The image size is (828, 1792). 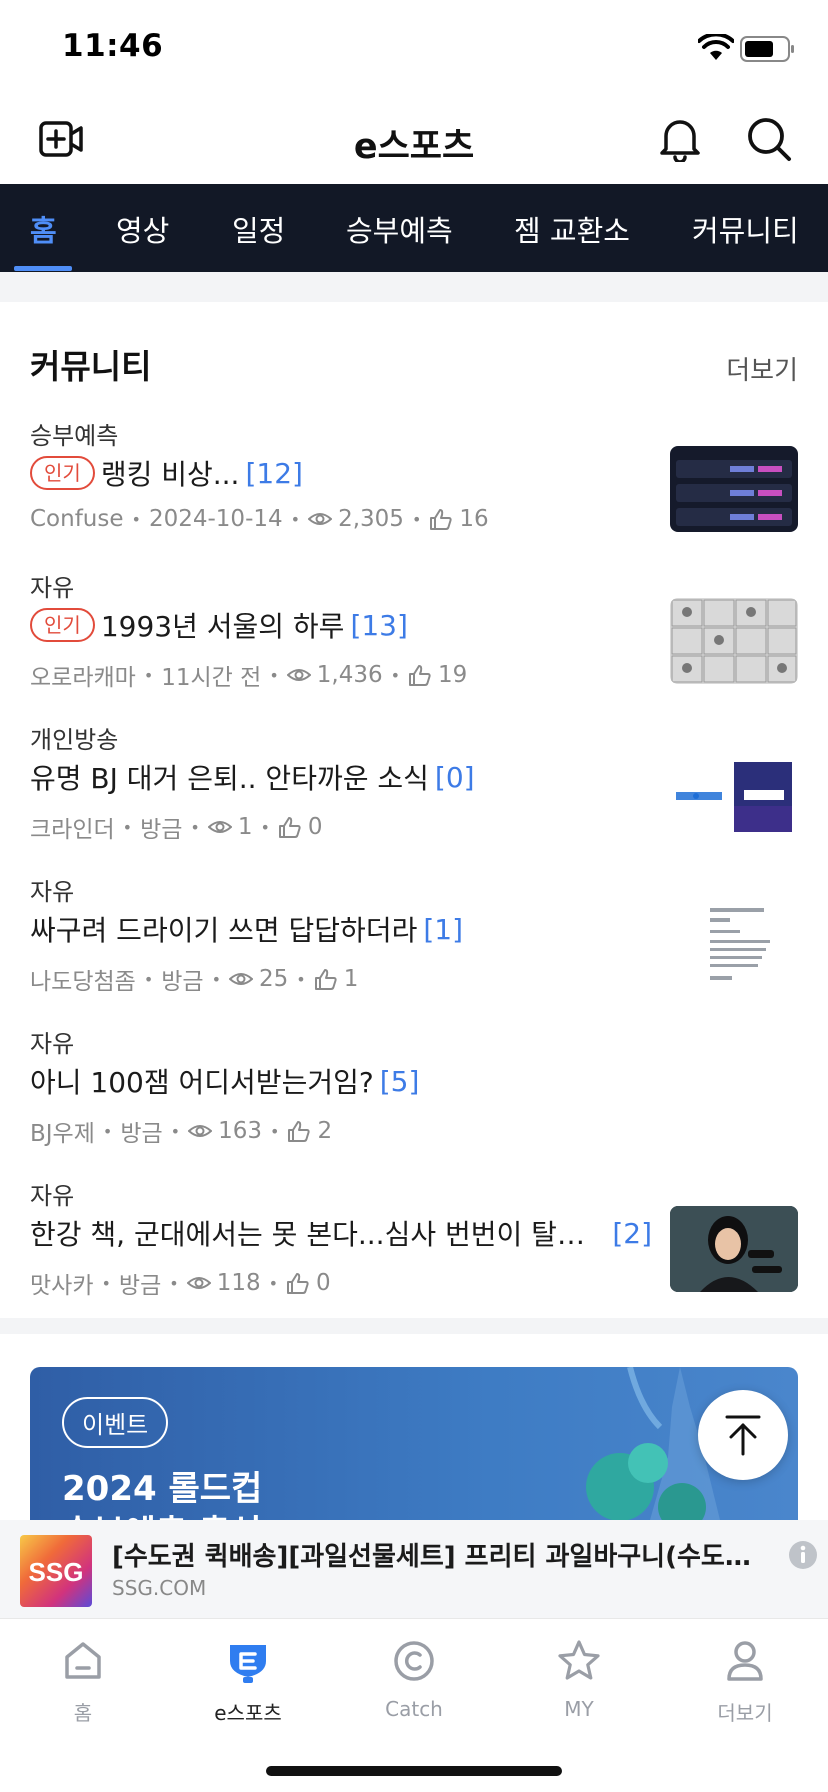 What do you see at coordinates (399, 1081) in the screenshot?
I see `comment-count: [5]` at bounding box center [399, 1081].